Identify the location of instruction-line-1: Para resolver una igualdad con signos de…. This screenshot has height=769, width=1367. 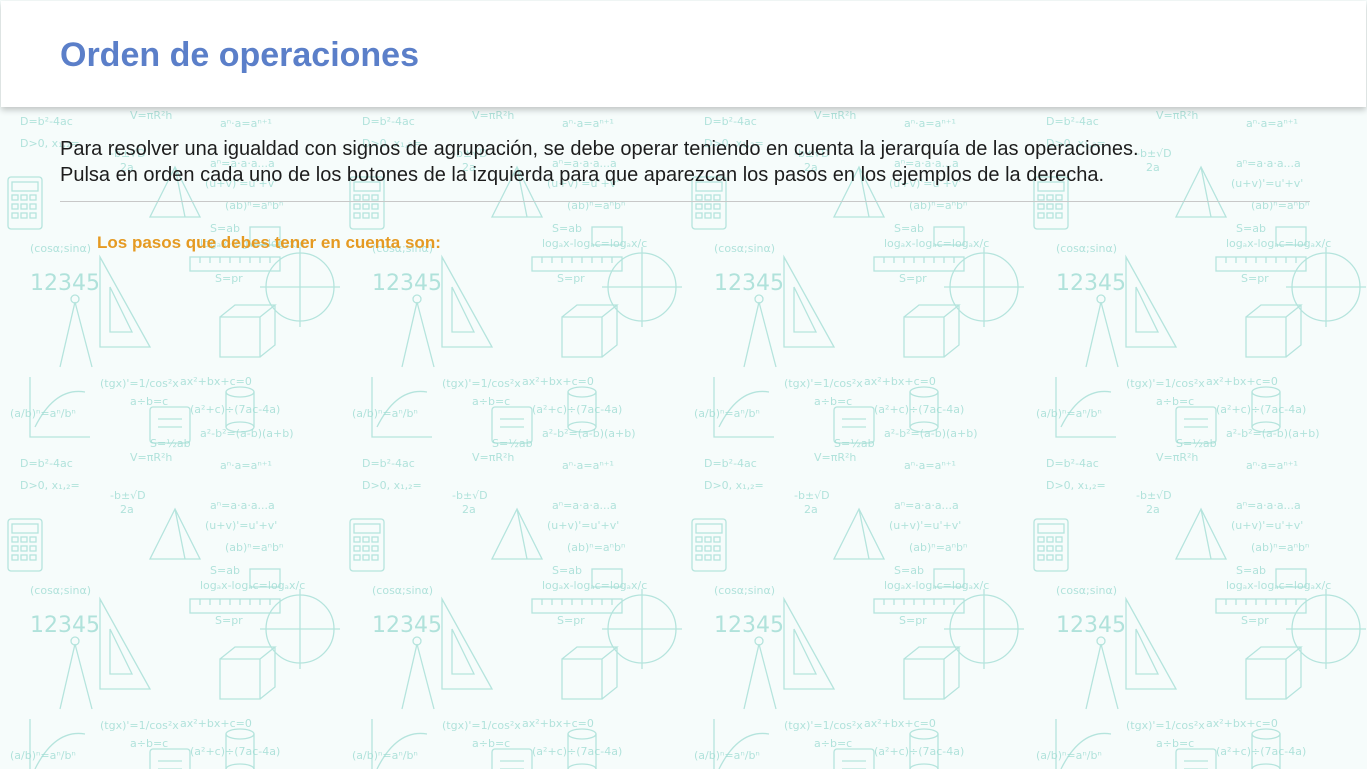
(599, 149).